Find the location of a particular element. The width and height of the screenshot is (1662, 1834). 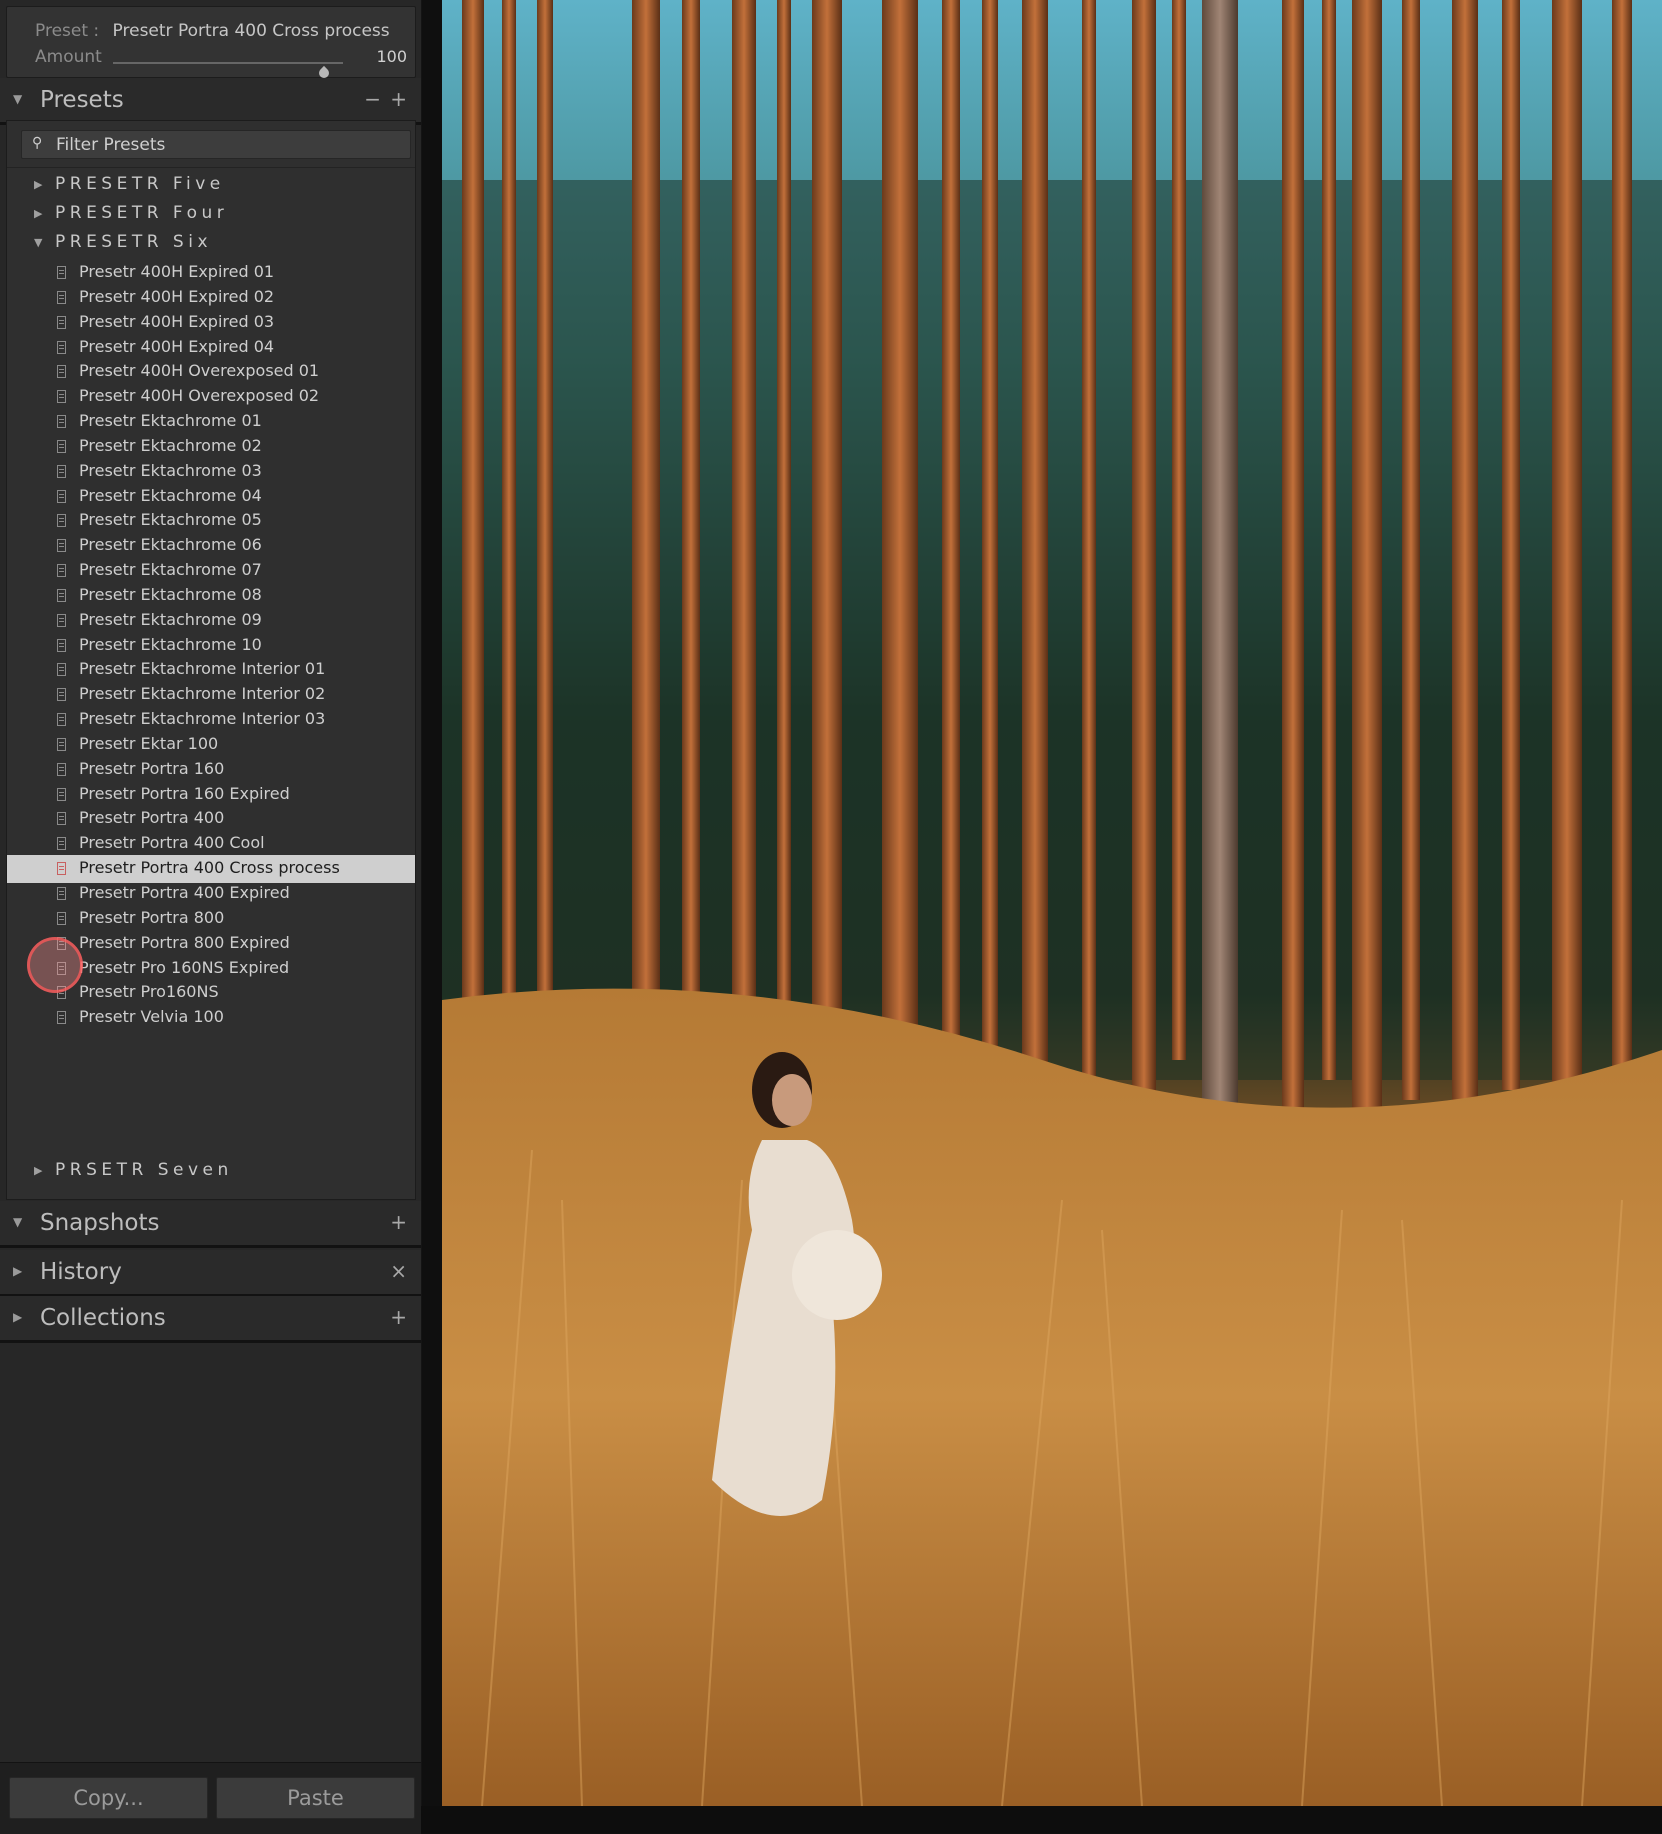

preset-item-label: Presetr Portra 160 Expired is located at coordinates (184, 793).